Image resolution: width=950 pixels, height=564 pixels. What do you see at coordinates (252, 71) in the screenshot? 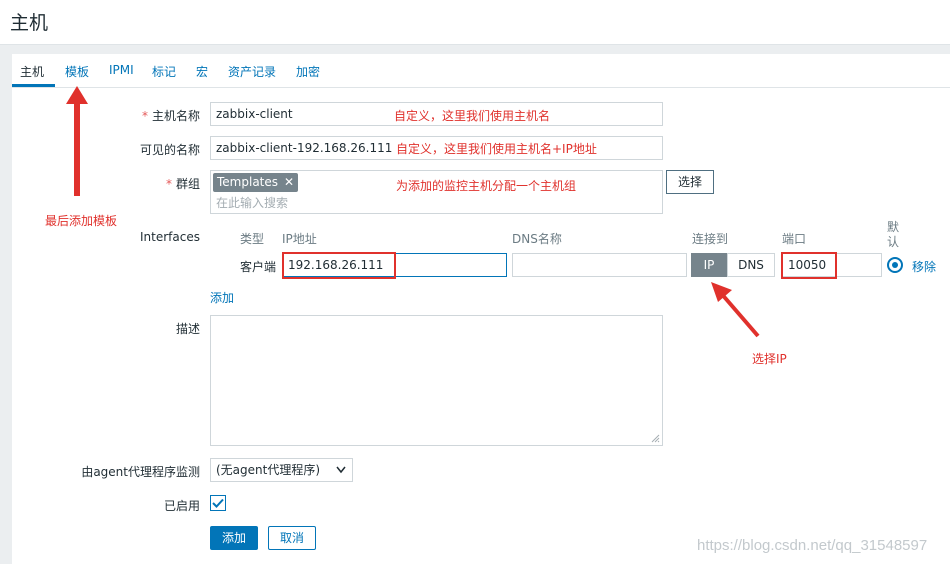
I see `tab-inventory: 资产记录` at bounding box center [252, 71].